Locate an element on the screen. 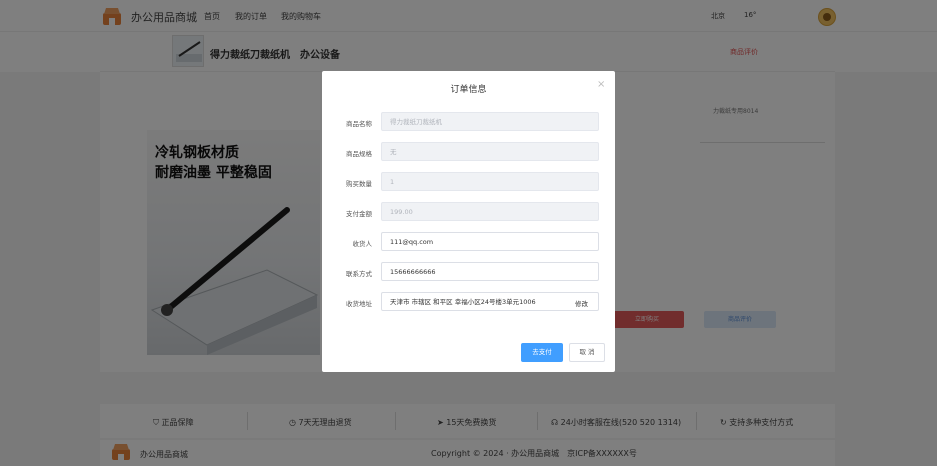  quantity-field: 1 is located at coordinates (490, 181).